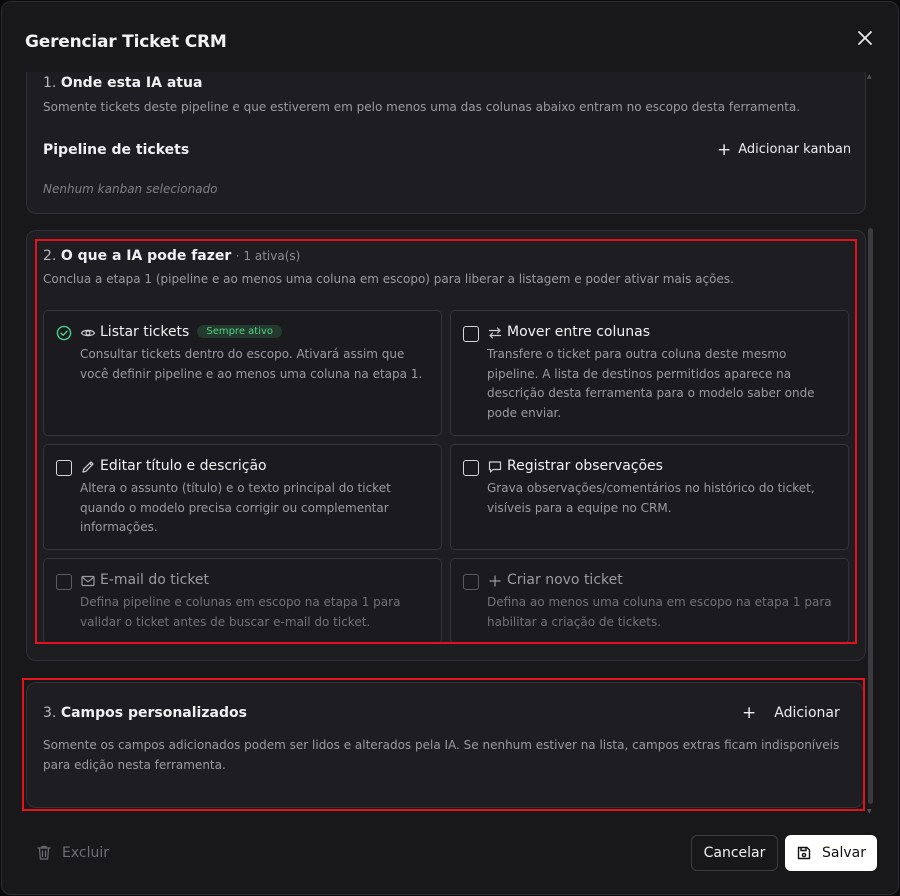 Image resolution: width=900 pixels, height=896 pixels. Describe the element at coordinates (585, 466) in the screenshot. I see `action-title: Registrar observações` at that location.